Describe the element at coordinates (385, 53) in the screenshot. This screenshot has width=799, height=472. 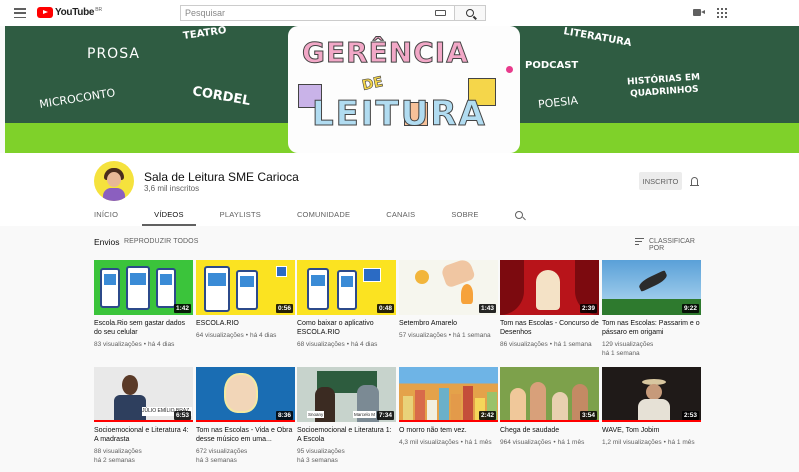
I see `art-title: GERÊNCIA` at that location.